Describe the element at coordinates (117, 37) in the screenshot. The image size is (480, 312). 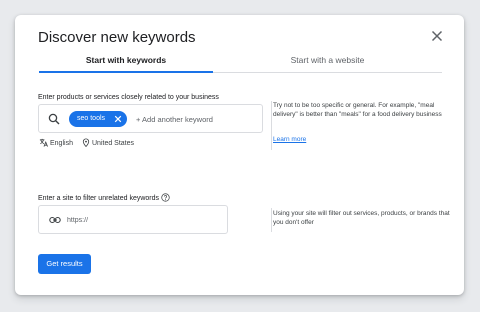
I see `dialog-title: Discover new keywords` at that location.